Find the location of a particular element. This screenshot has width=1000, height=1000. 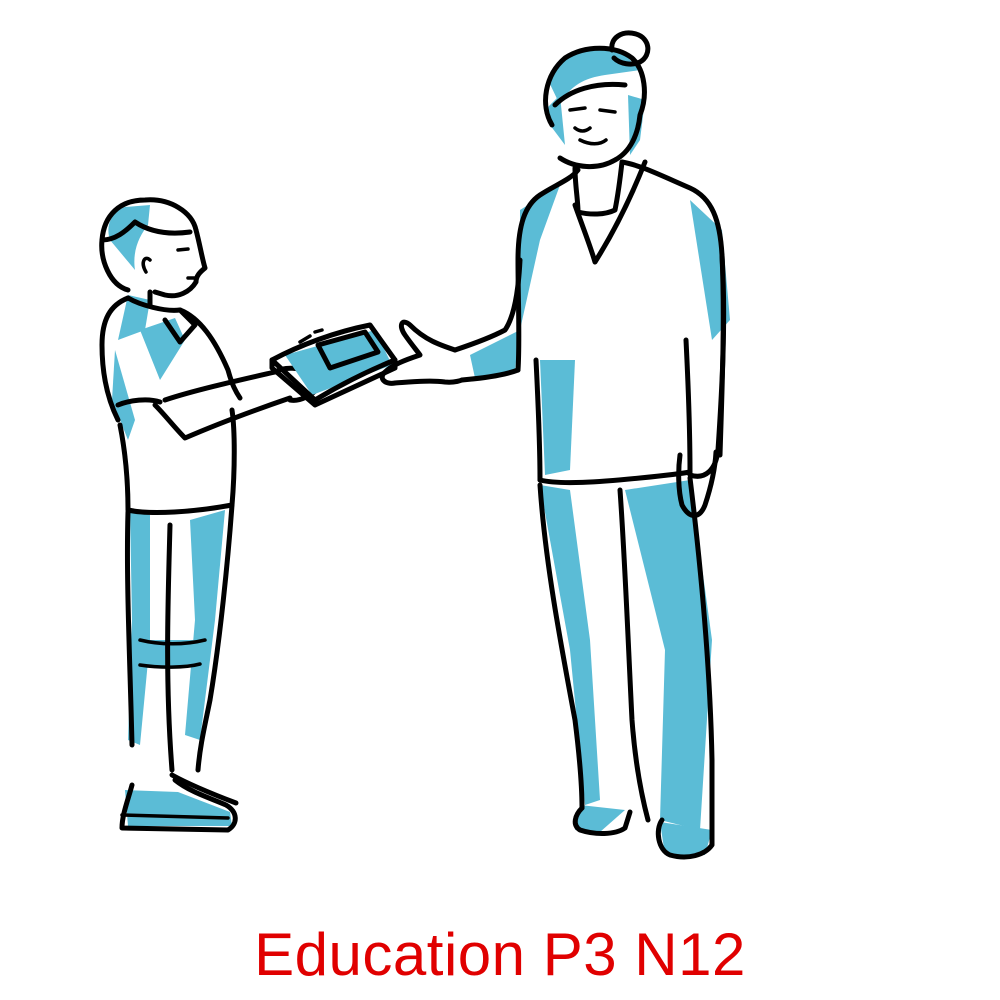

boy-figure is located at coordinates (210, 515).